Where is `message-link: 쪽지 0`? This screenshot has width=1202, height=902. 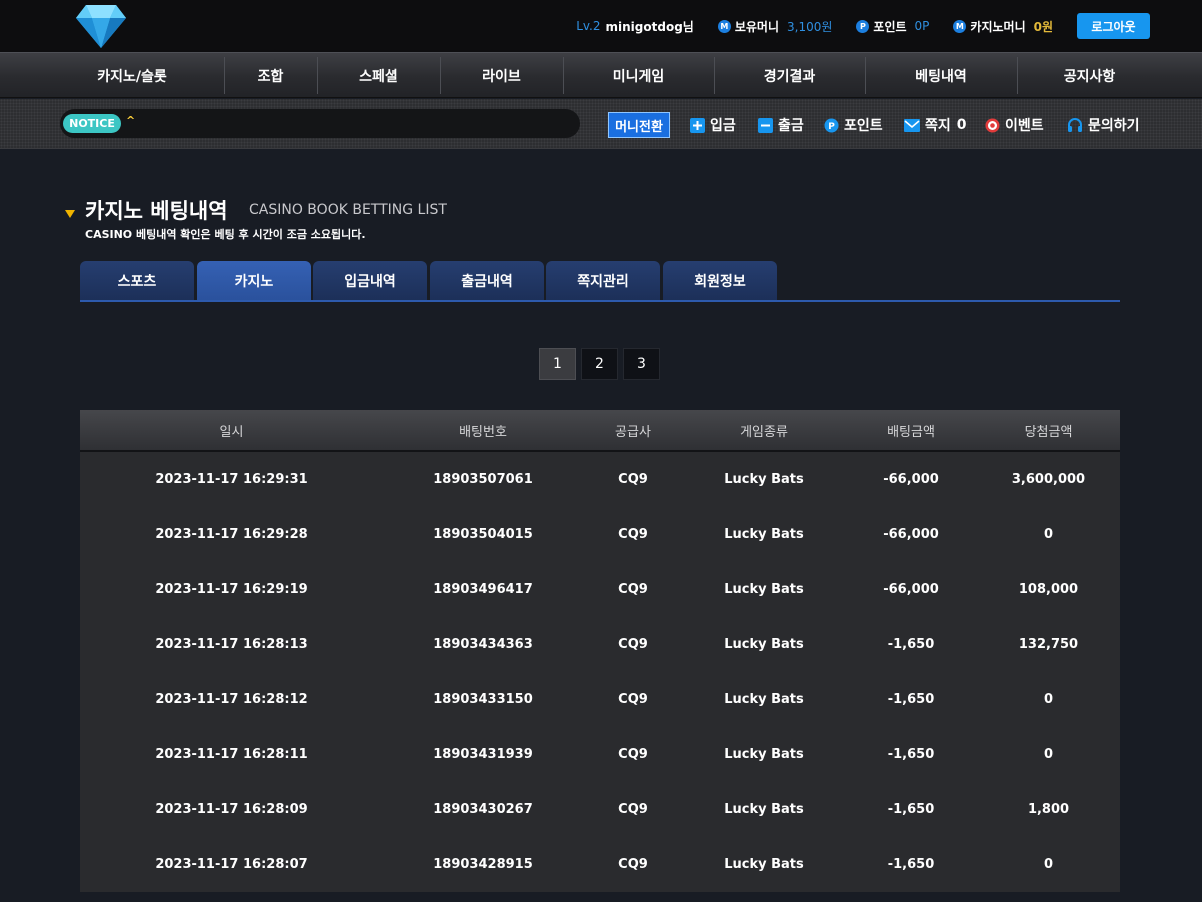 message-link: 쪽지 0 is located at coordinates (935, 125).